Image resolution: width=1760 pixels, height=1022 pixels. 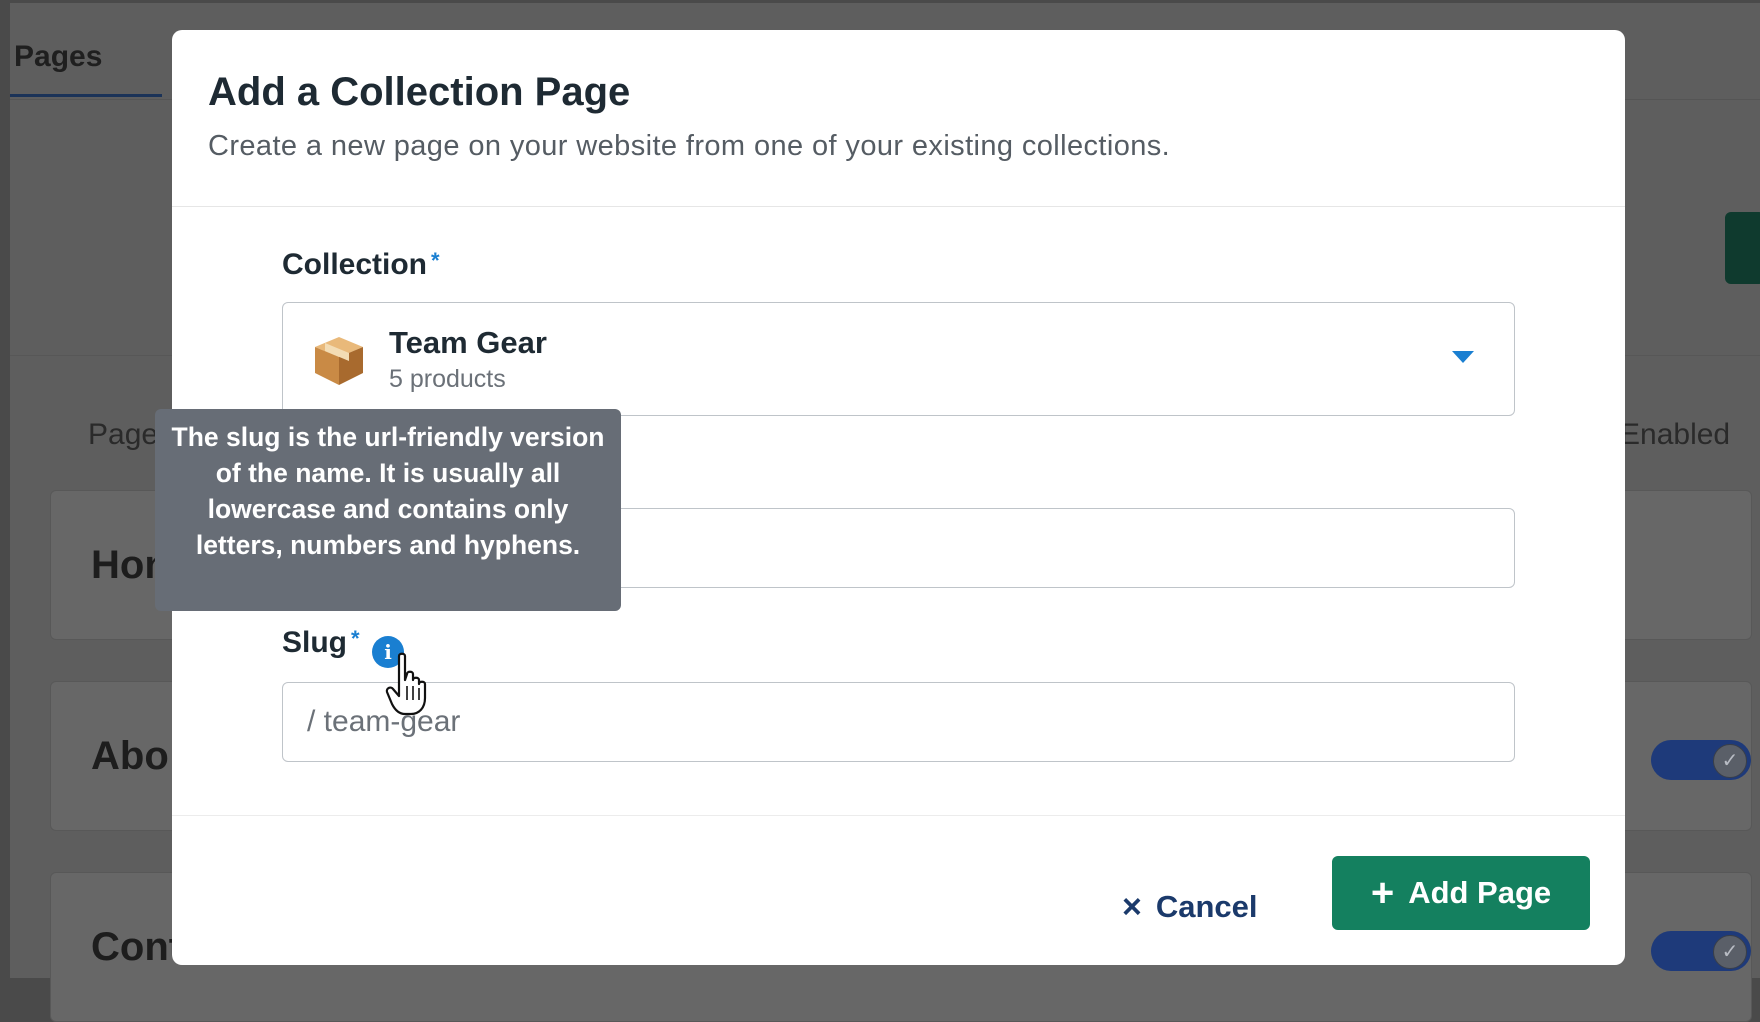 I want to click on collection-name: Team Gear, so click(x=468, y=342).